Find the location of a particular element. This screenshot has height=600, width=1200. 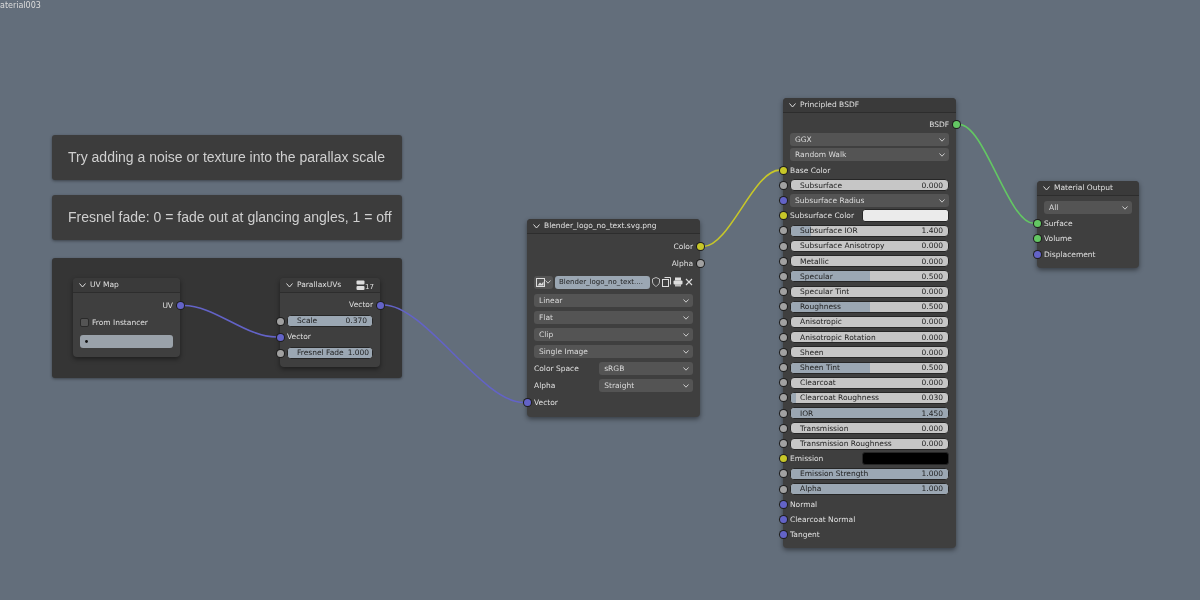

image-browse-button is located at coordinates (543, 282).